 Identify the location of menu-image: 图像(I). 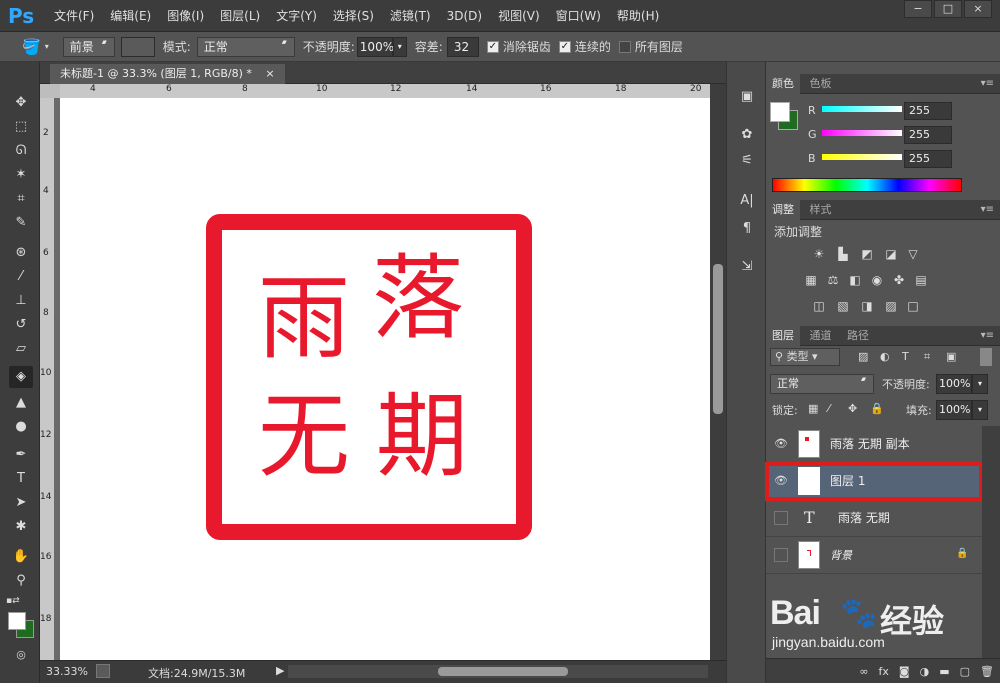
(185, 16).